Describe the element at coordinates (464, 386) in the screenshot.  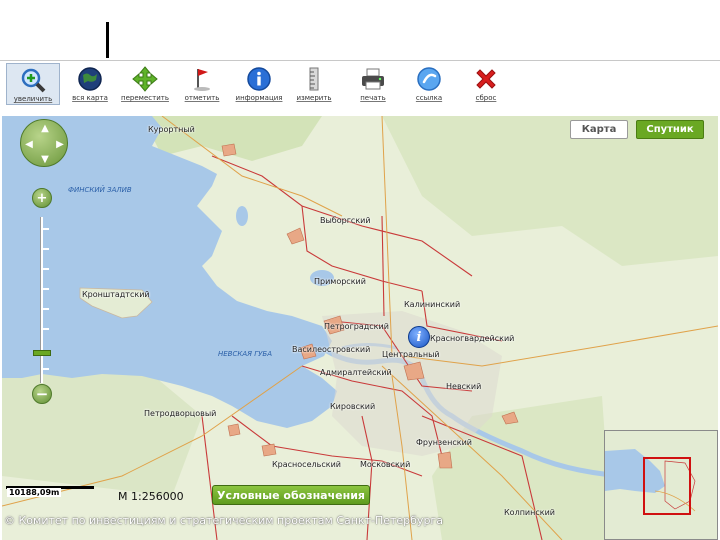
I see `district-label: Невский` at that location.